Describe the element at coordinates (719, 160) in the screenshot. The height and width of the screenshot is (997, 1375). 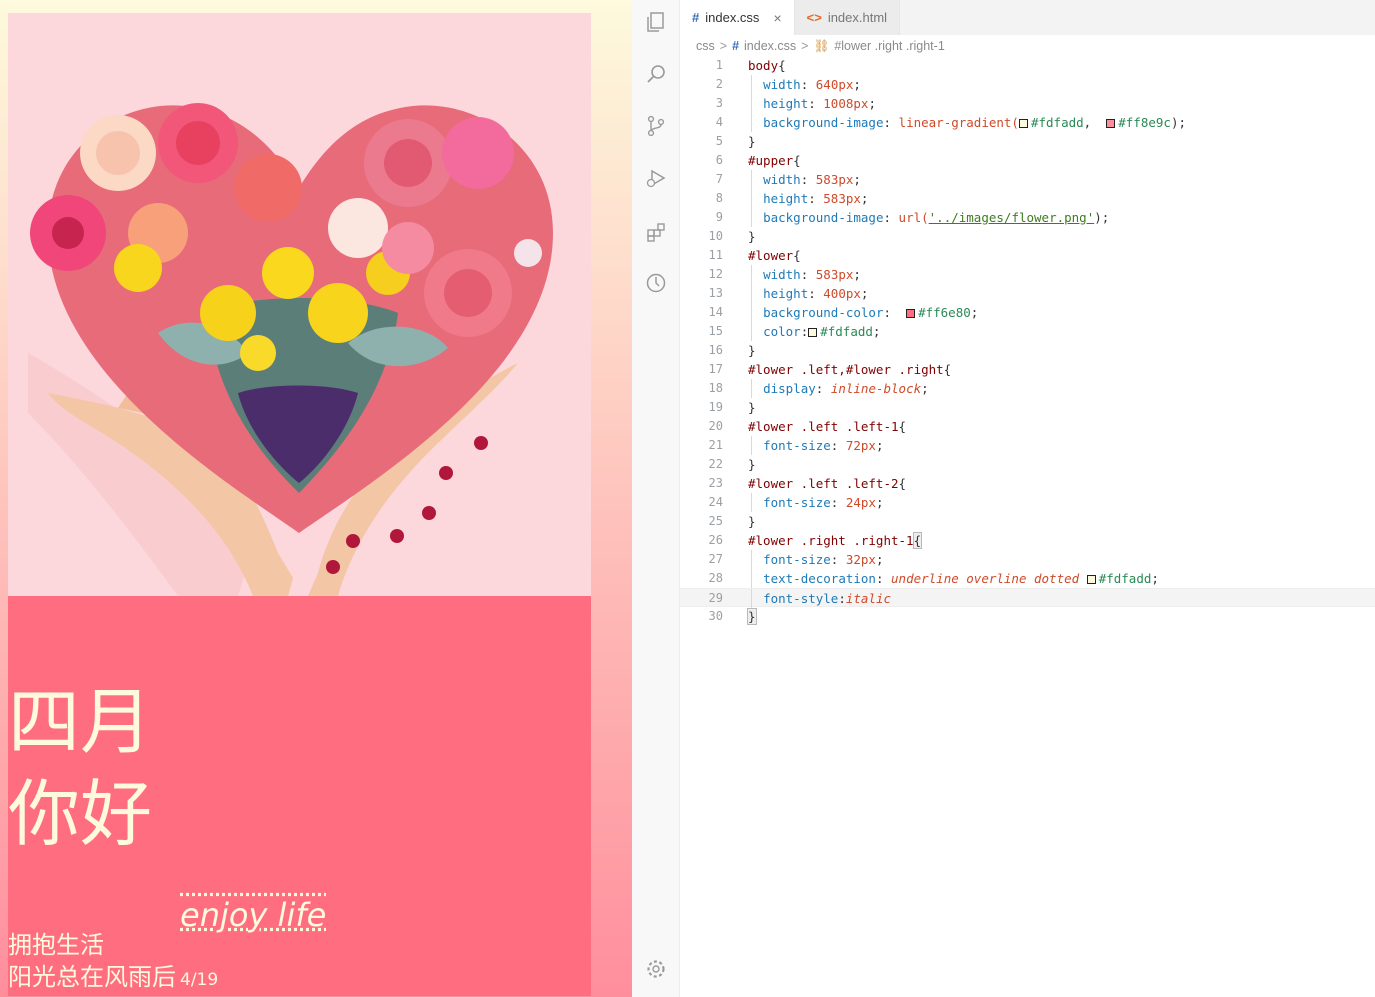
I see `line-number: 6` at that location.